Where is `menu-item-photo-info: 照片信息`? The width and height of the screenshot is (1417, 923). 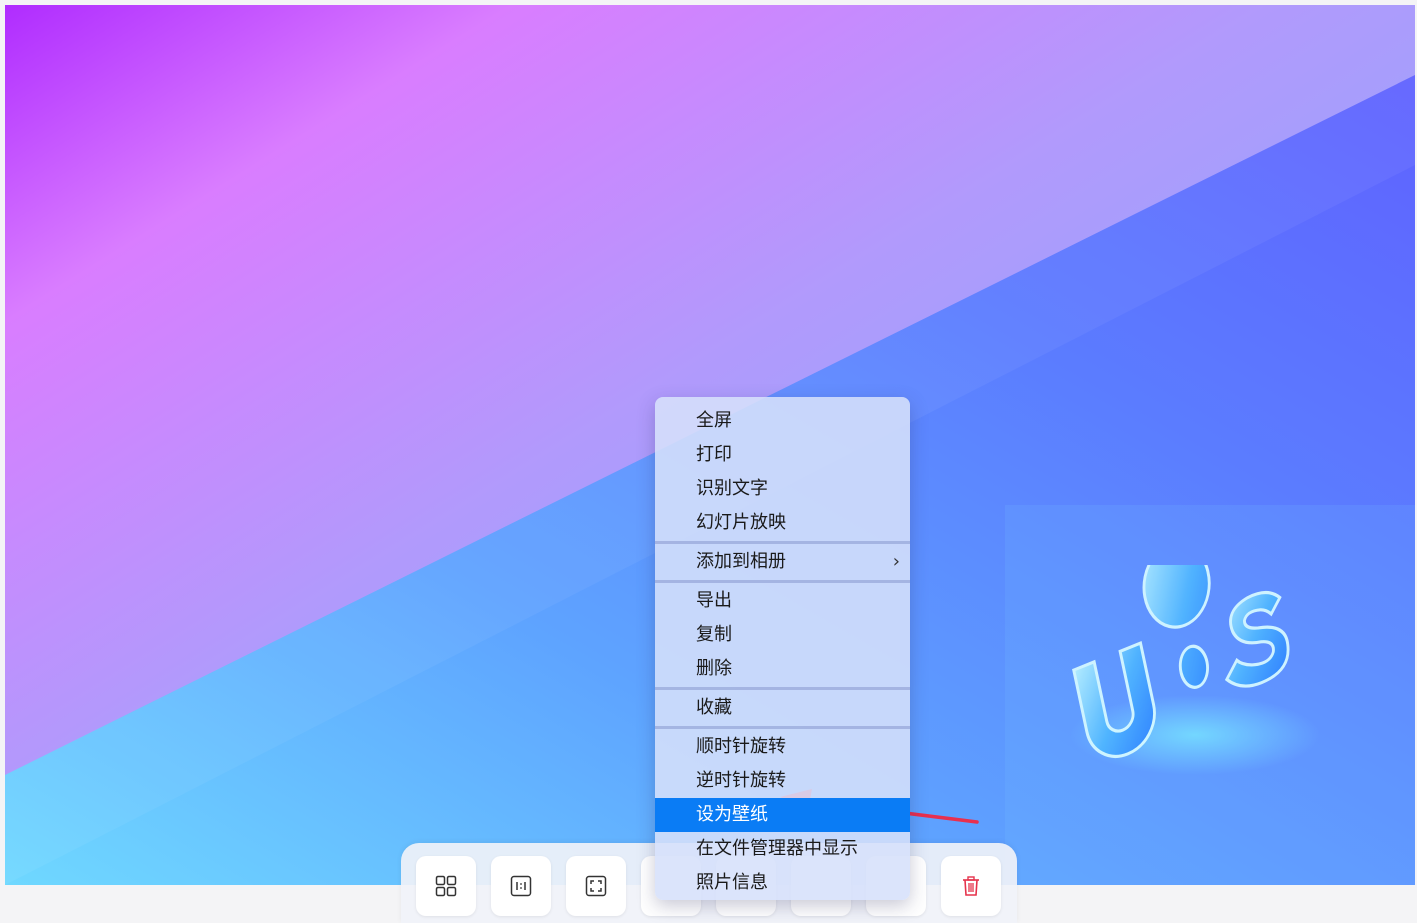 menu-item-photo-info: 照片信息 is located at coordinates (782, 883).